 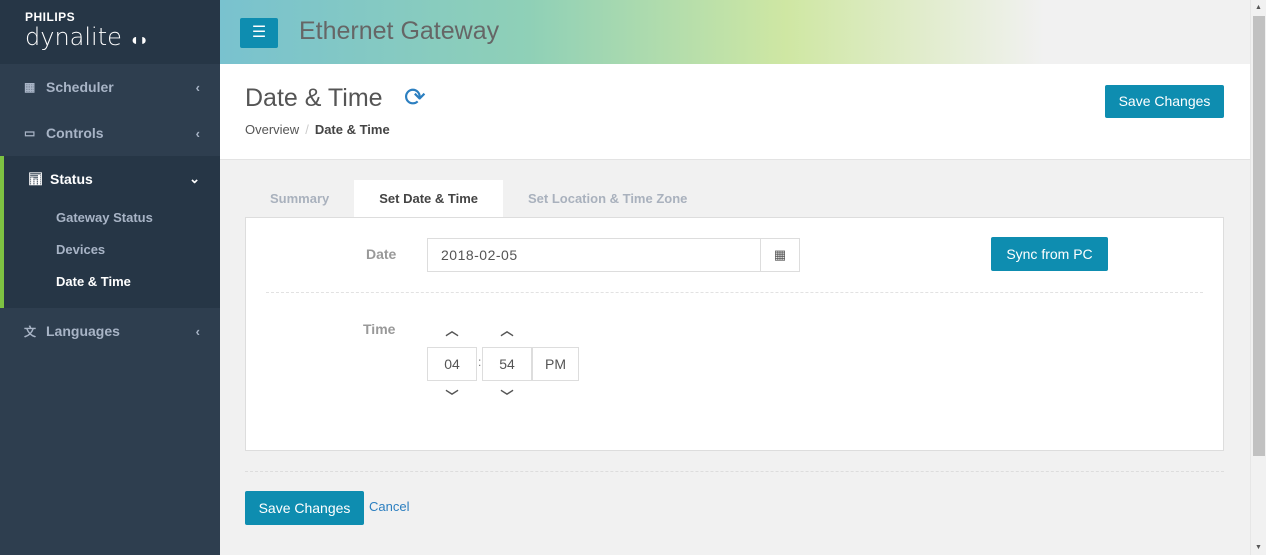 I want to click on sidebar-subitem-gateway-status: Gateway Status, so click(x=112, y=218).